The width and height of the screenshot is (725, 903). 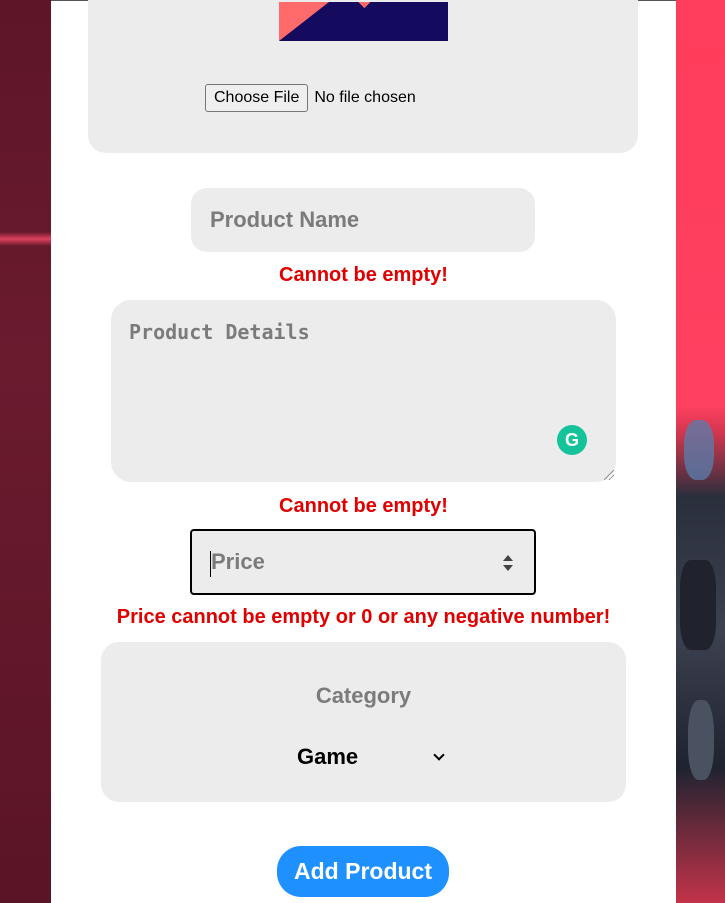 I want to click on background-streak, so click(x=25, y=239).